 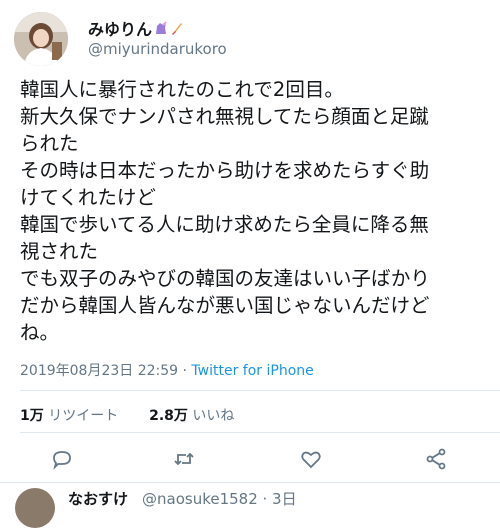 I want to click on reply-handle-time: @naosuke1582 · 3日, so click(x=219, y=499).